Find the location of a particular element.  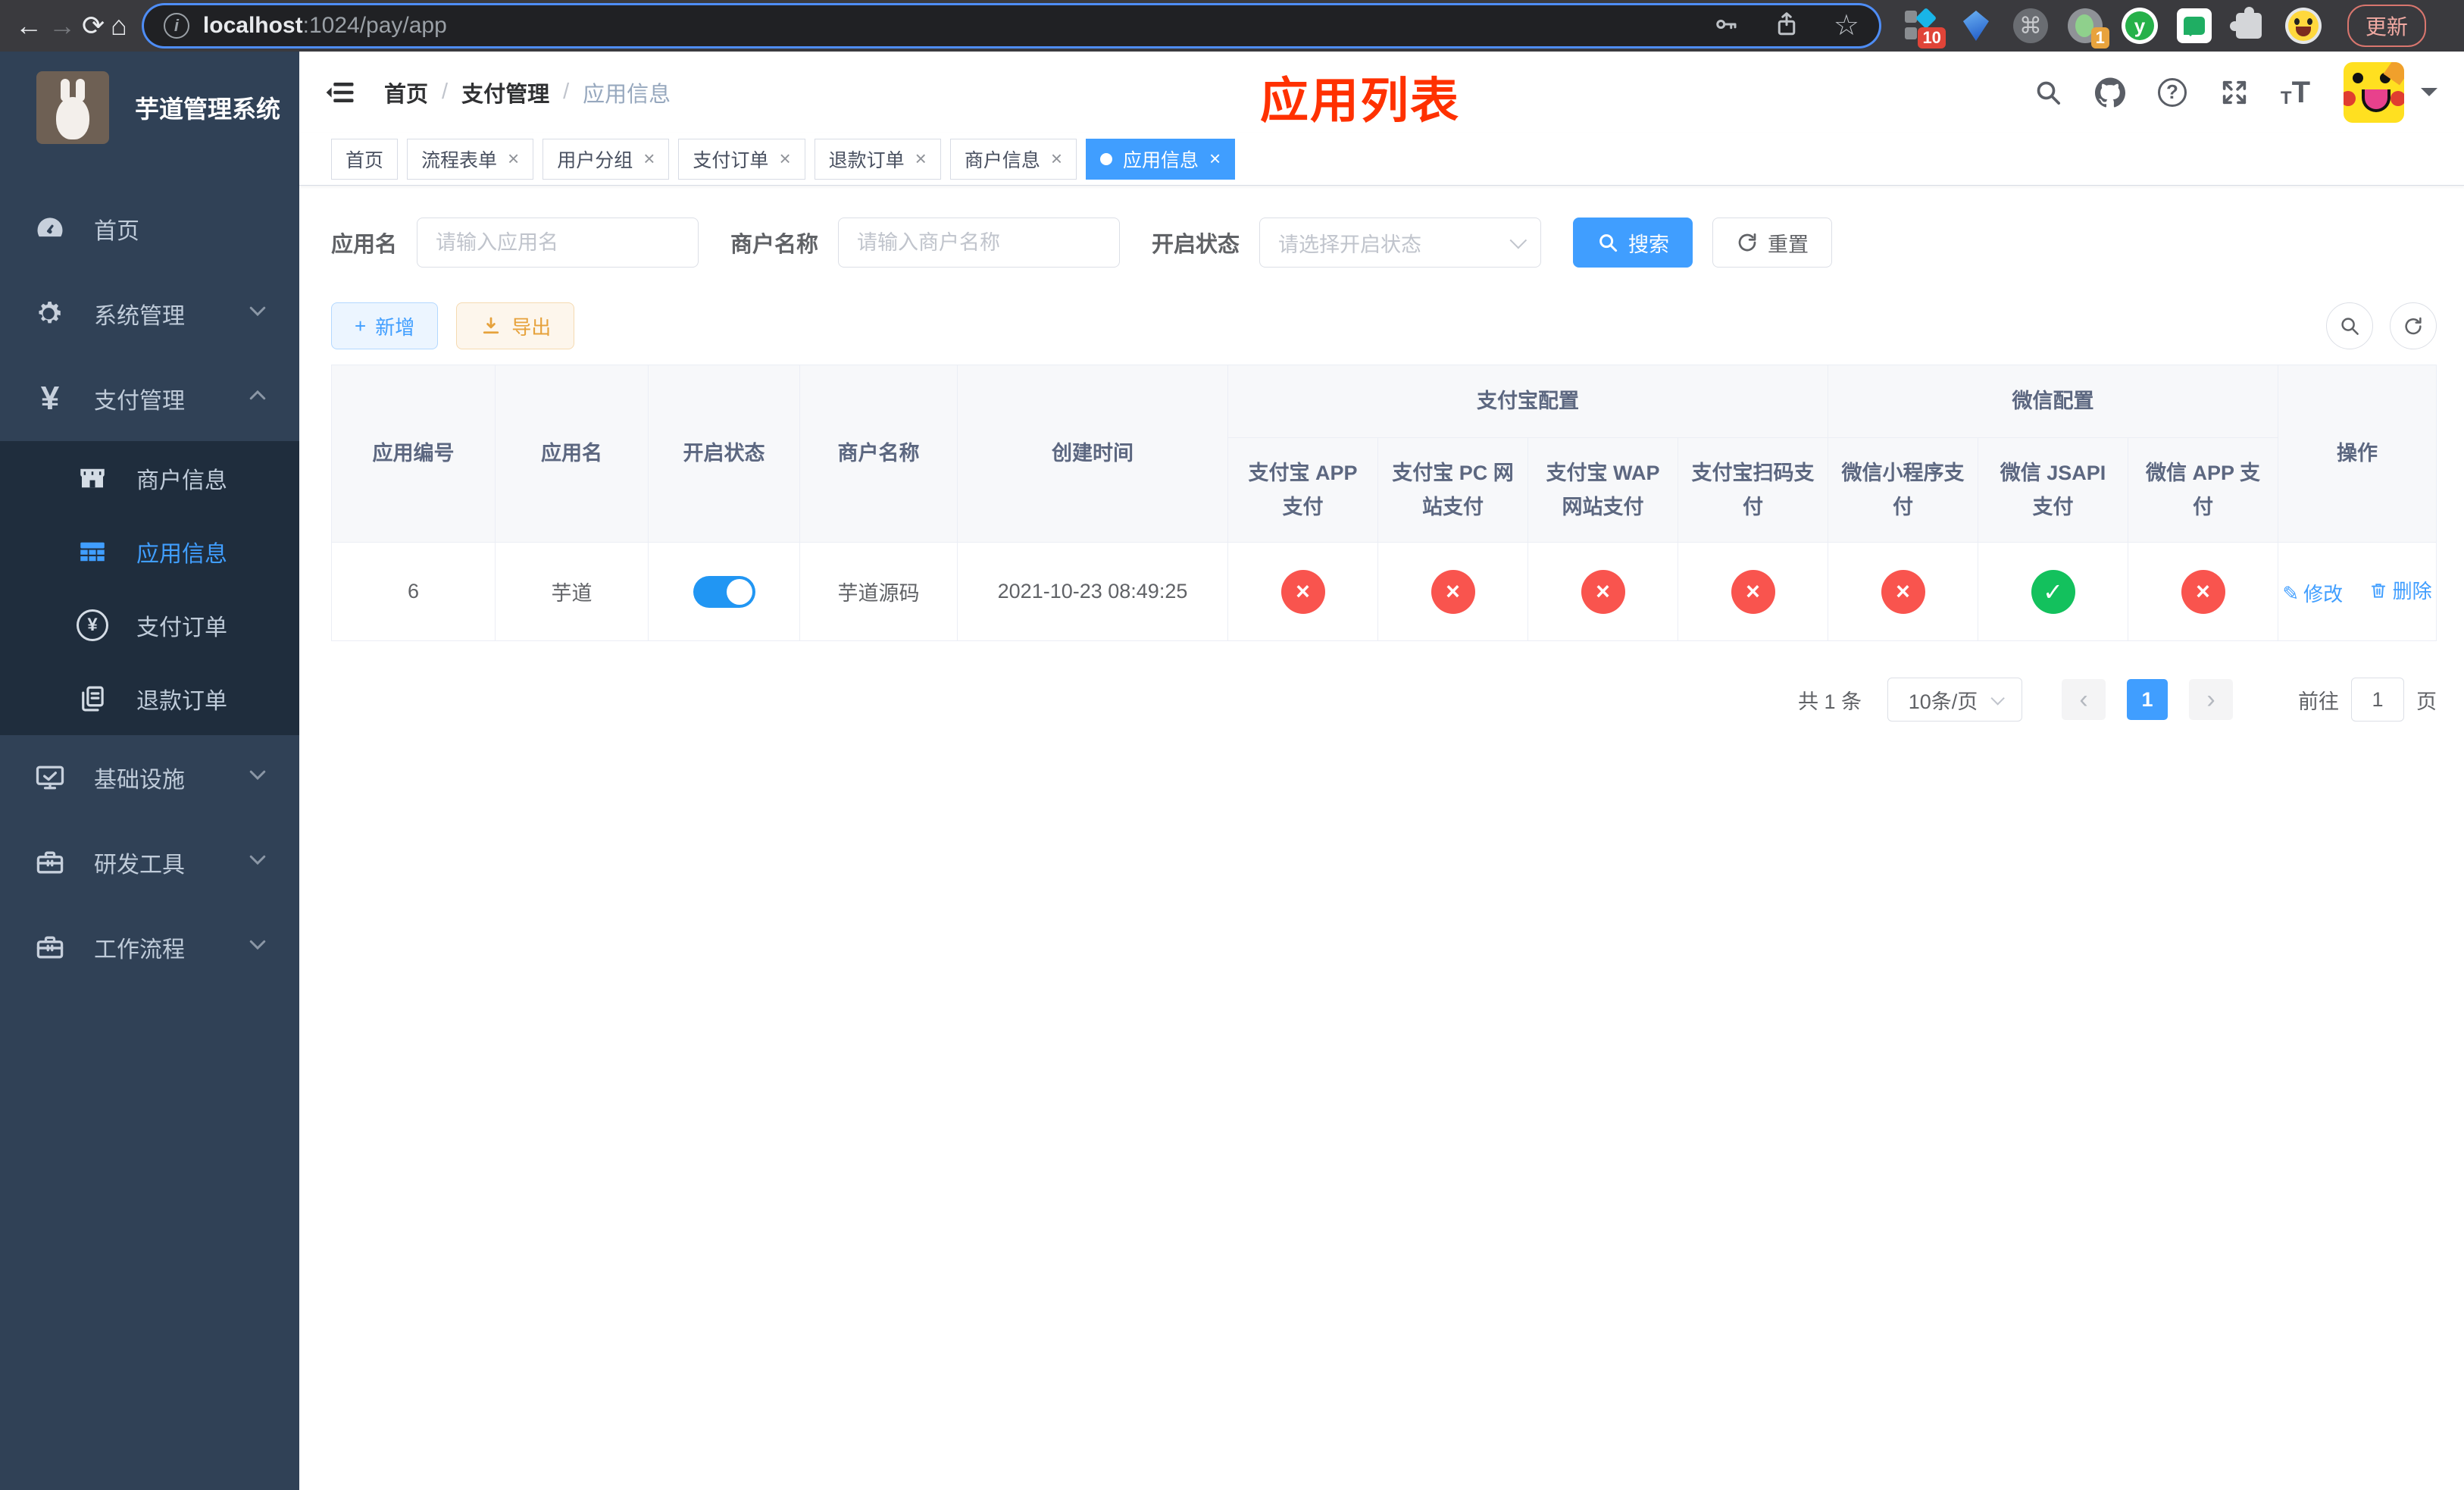

merchant-name-input is located at coordinates (979, 243).